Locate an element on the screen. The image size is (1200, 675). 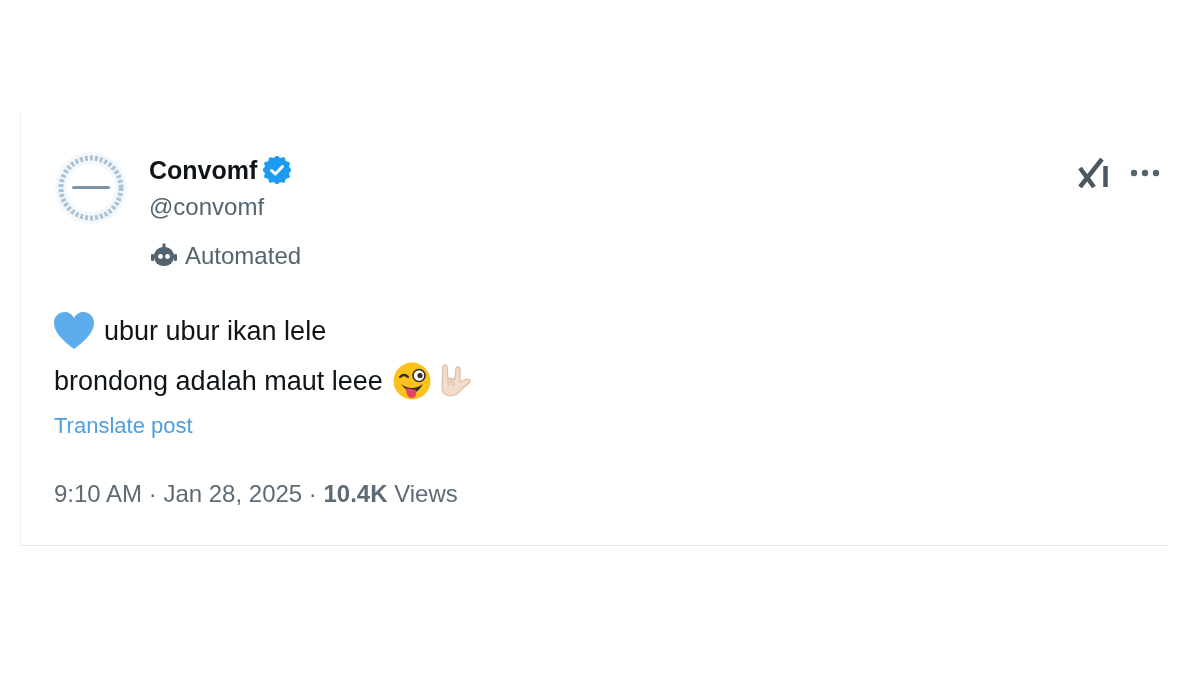
slash-logo-icon is located at coordinates (1094, 173).